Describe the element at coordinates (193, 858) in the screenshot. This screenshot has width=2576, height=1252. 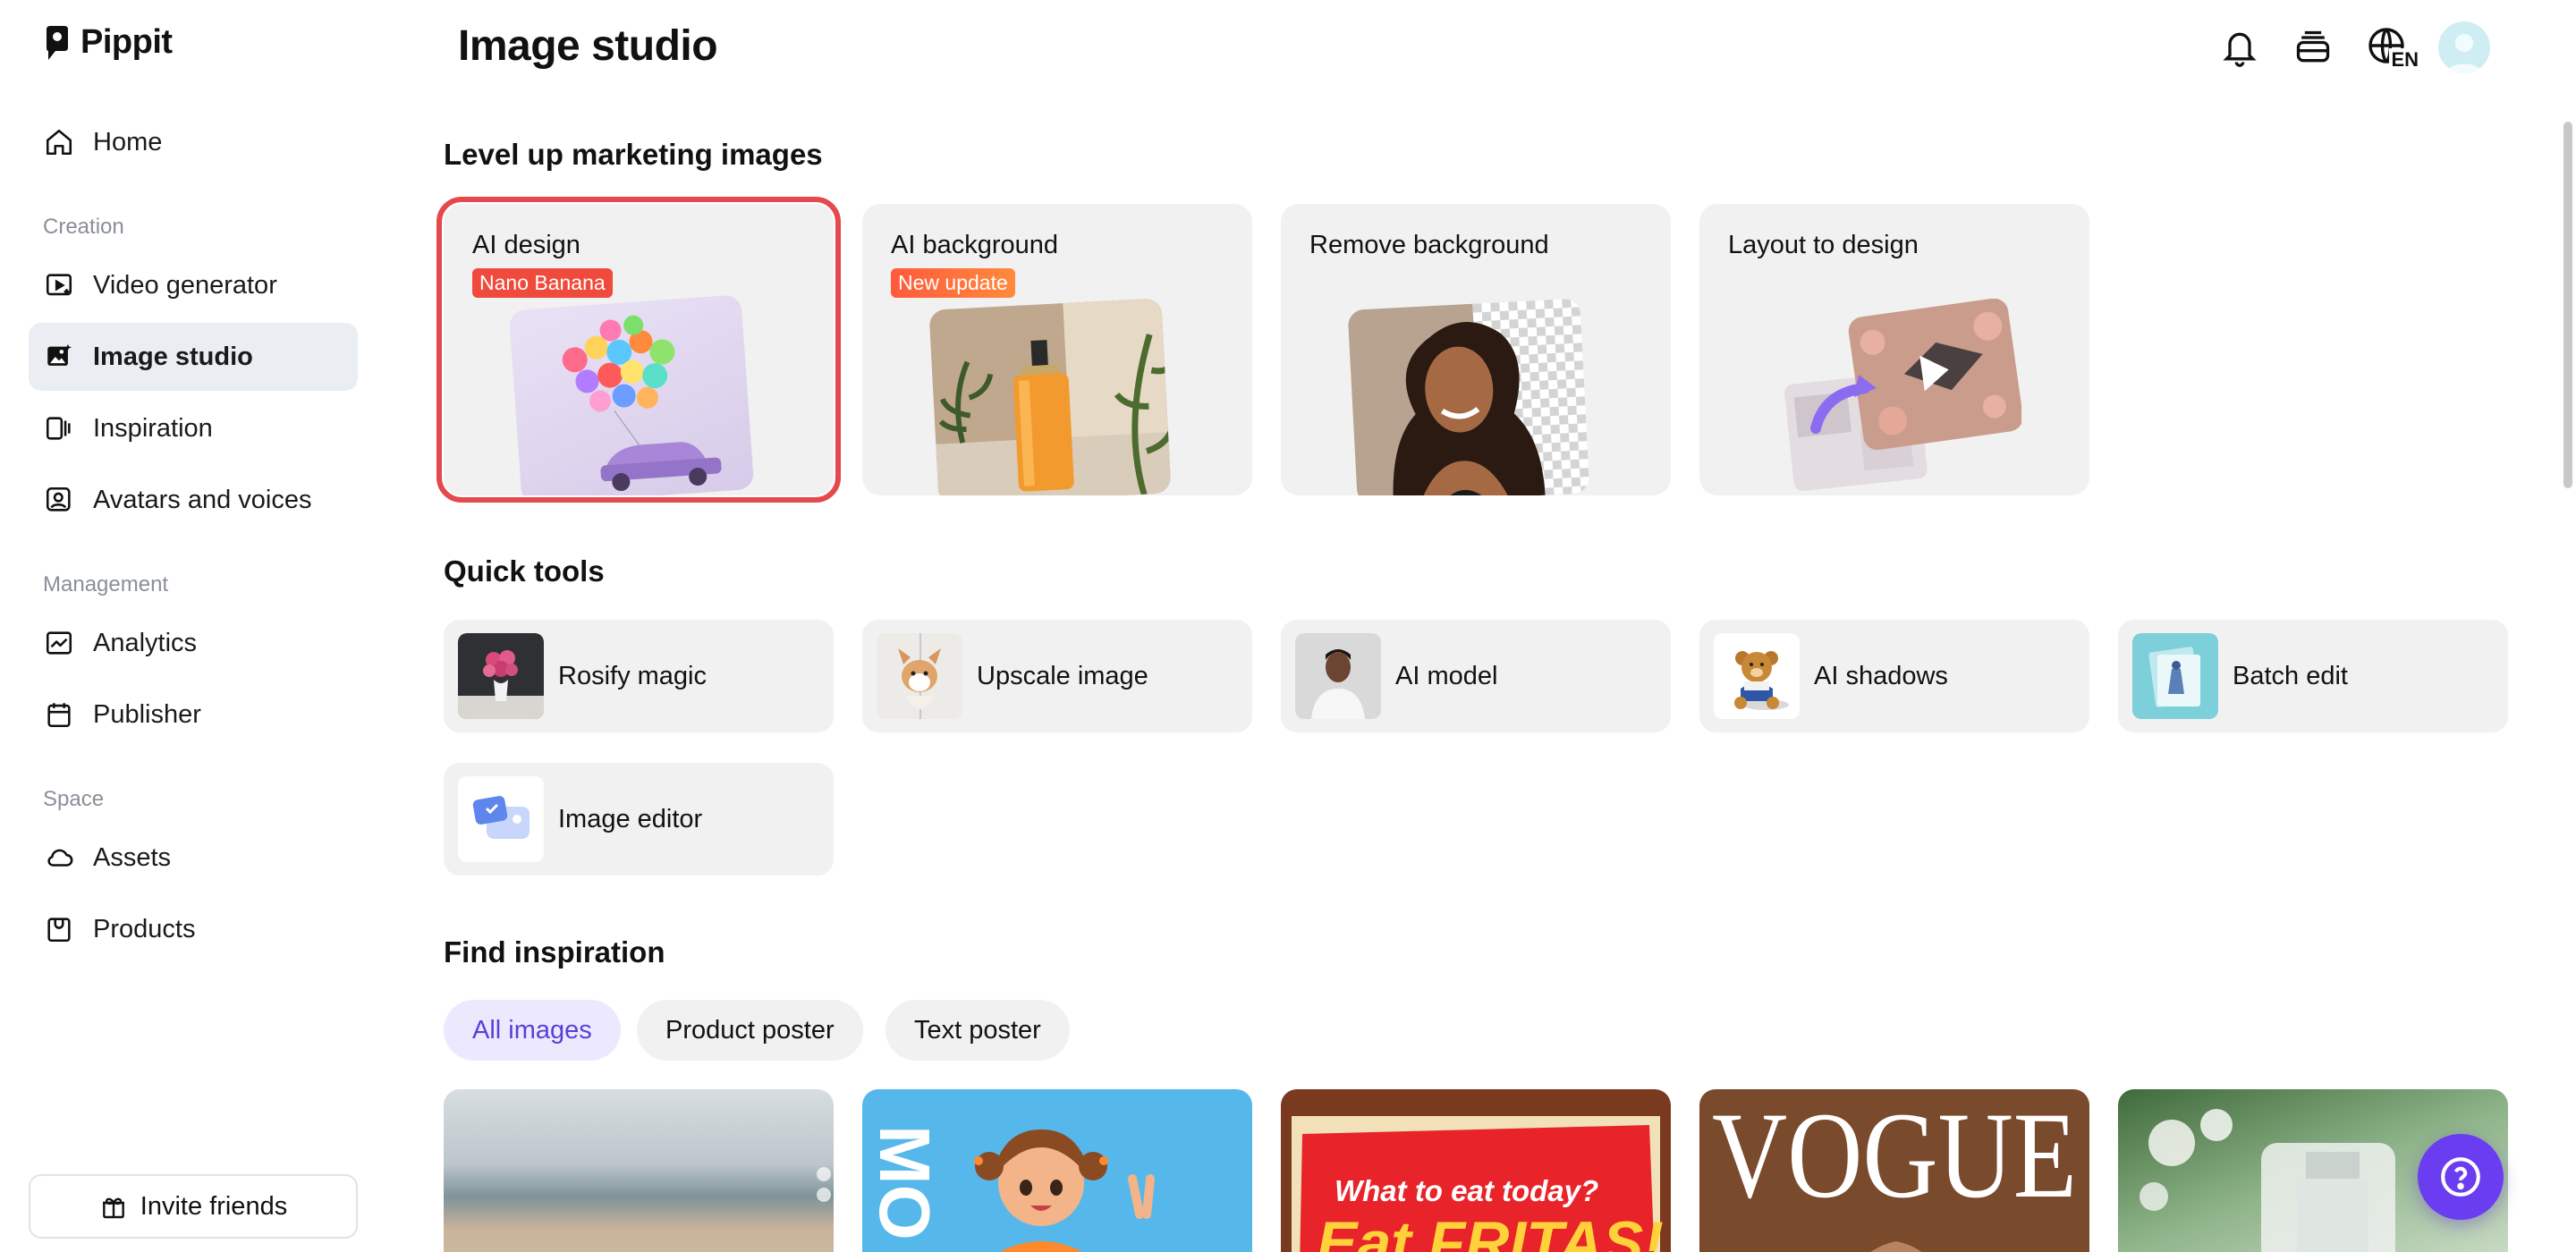
I see `sidebar-item-assets: Assets` at that location.